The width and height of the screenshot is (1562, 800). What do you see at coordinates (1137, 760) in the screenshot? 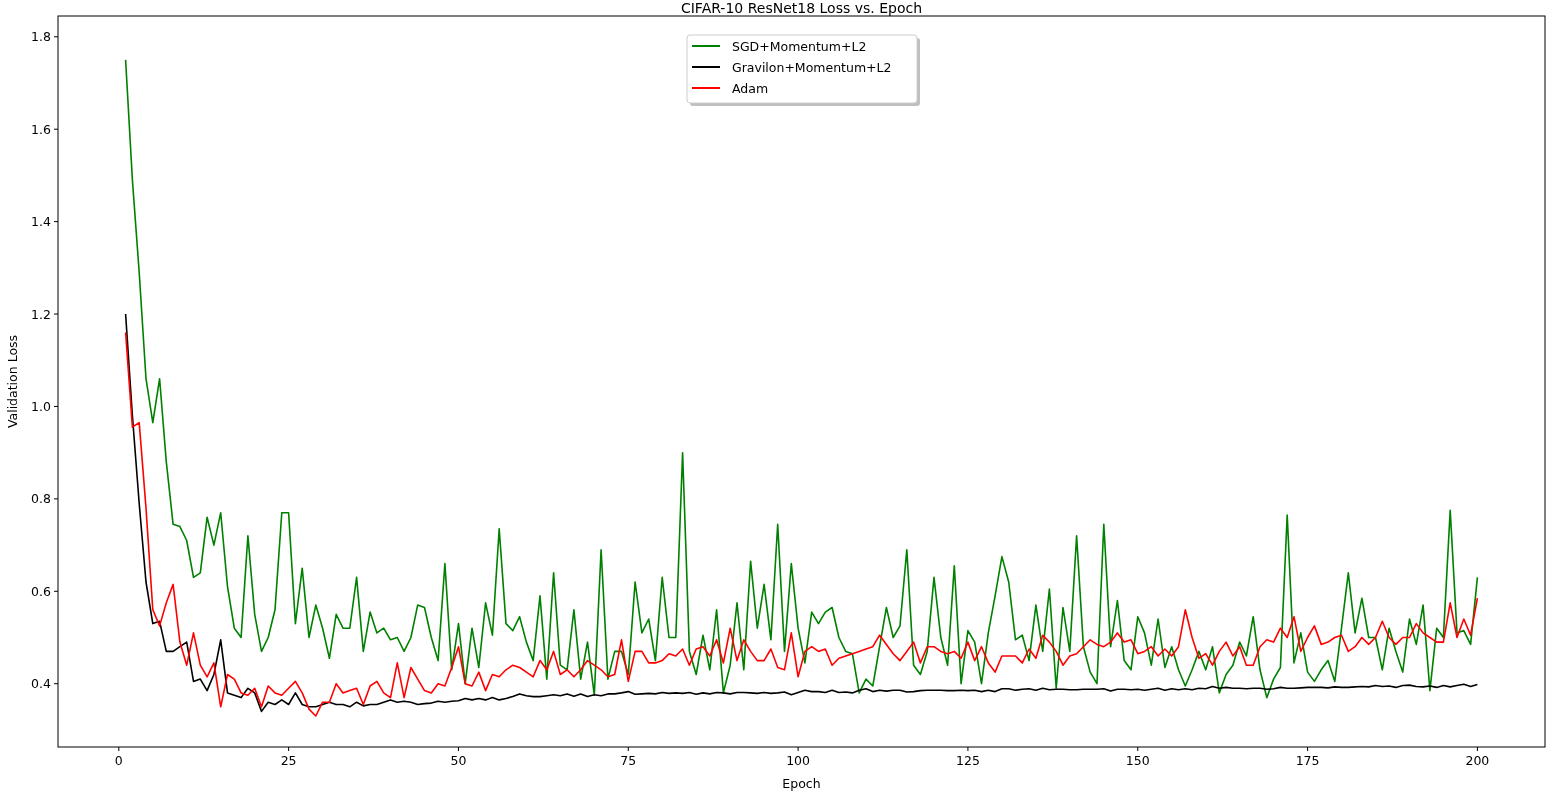
I see `x-tick-label: 150` at bounding box center [1137, 760].